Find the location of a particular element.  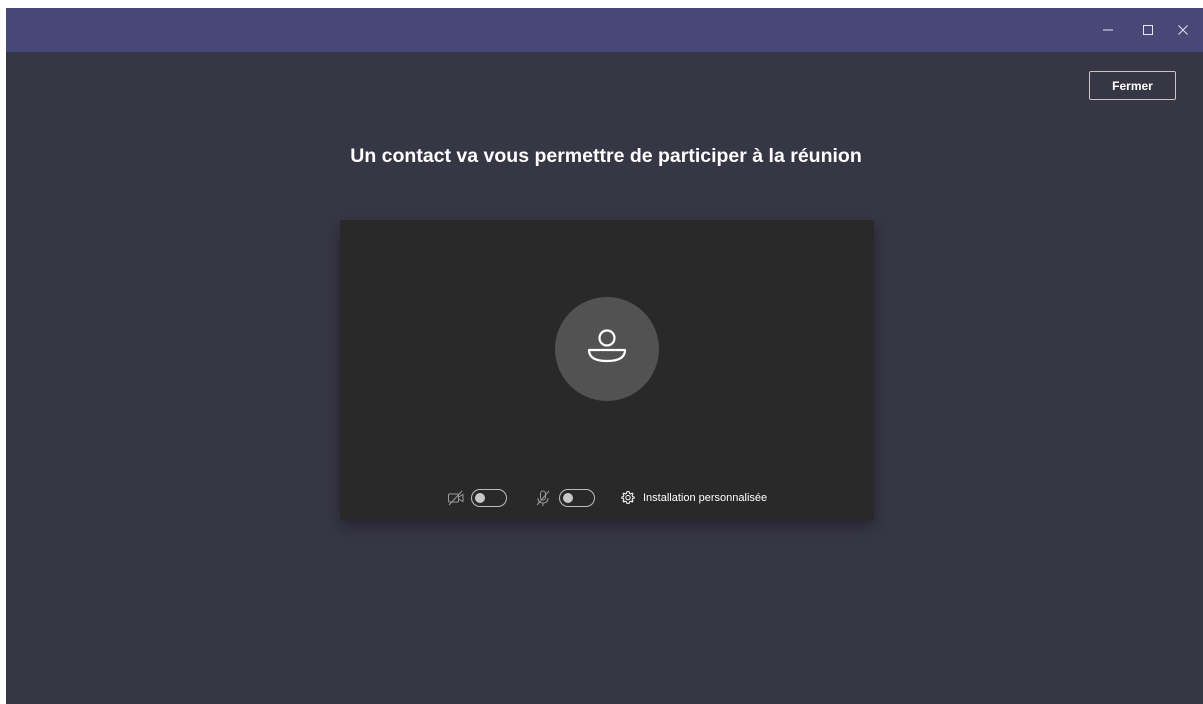

custom-setup-button: Installation personnalisée is located at coordinates (693, 498).